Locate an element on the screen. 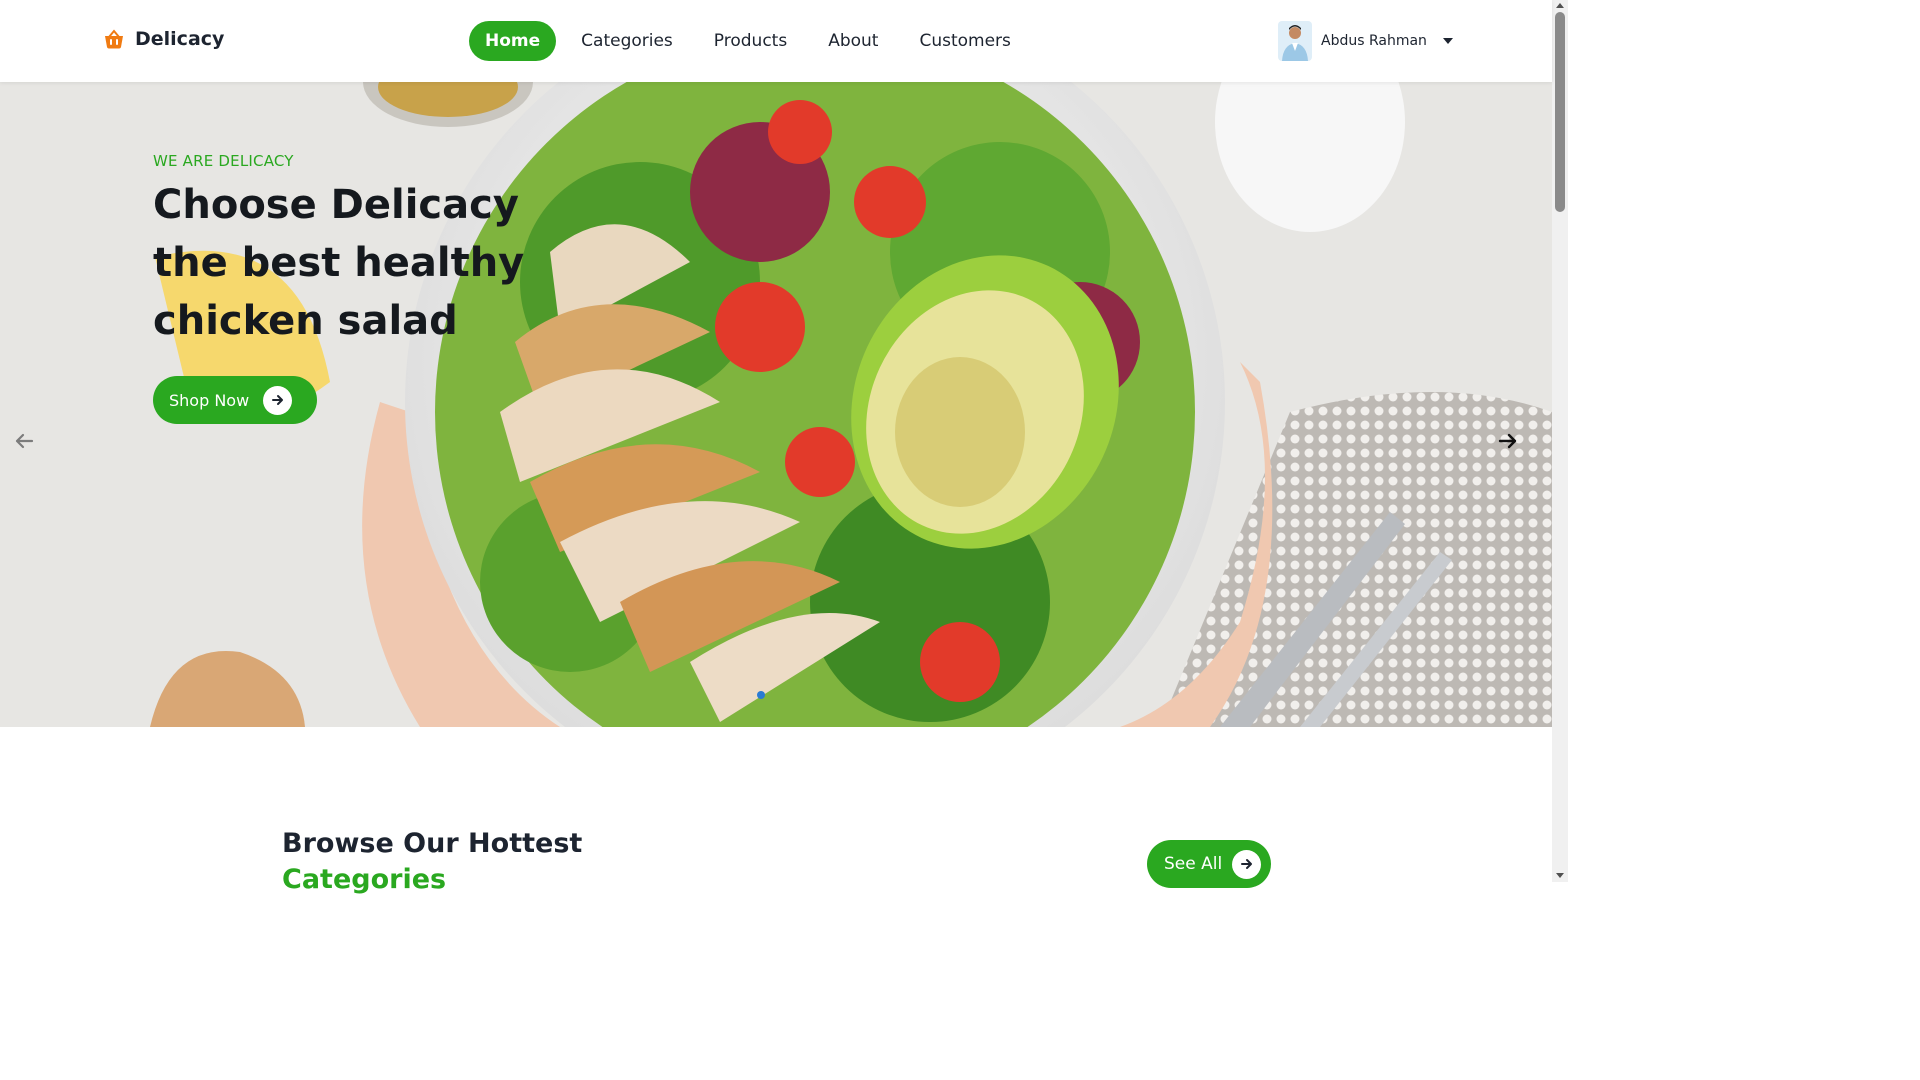 The height and width of the screenshot is (1080, 1920). caret-down-icon is located at coordinates (1448, 41).